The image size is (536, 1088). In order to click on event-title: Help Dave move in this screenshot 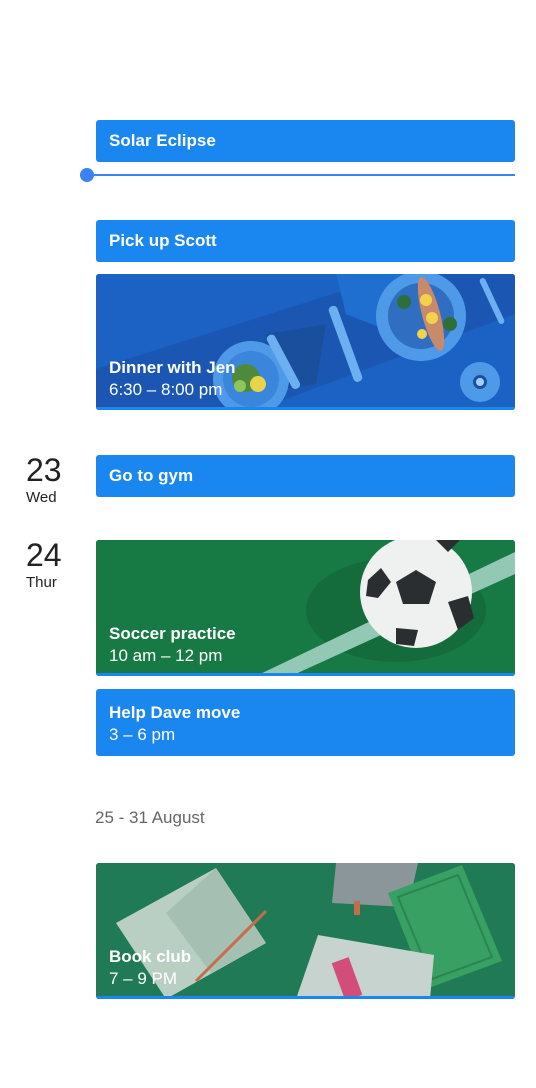, I will do `click(175, 712)`.